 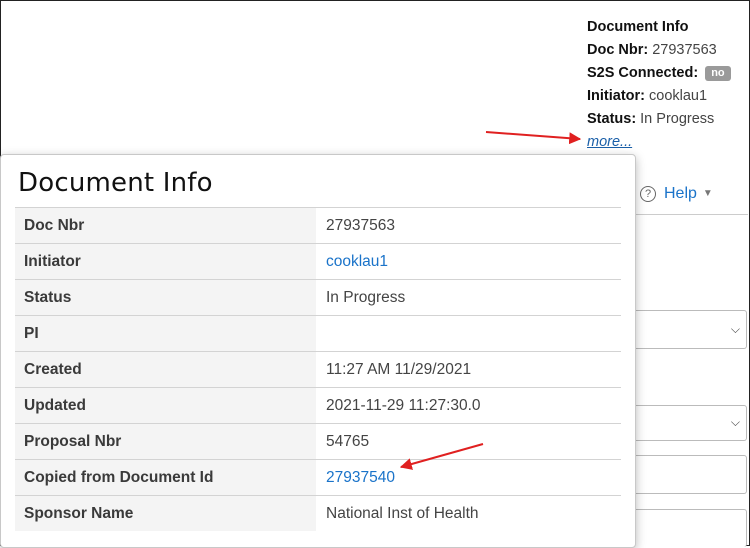 I want to click on background-select-2: ⌵, so click(x=690, y=423).